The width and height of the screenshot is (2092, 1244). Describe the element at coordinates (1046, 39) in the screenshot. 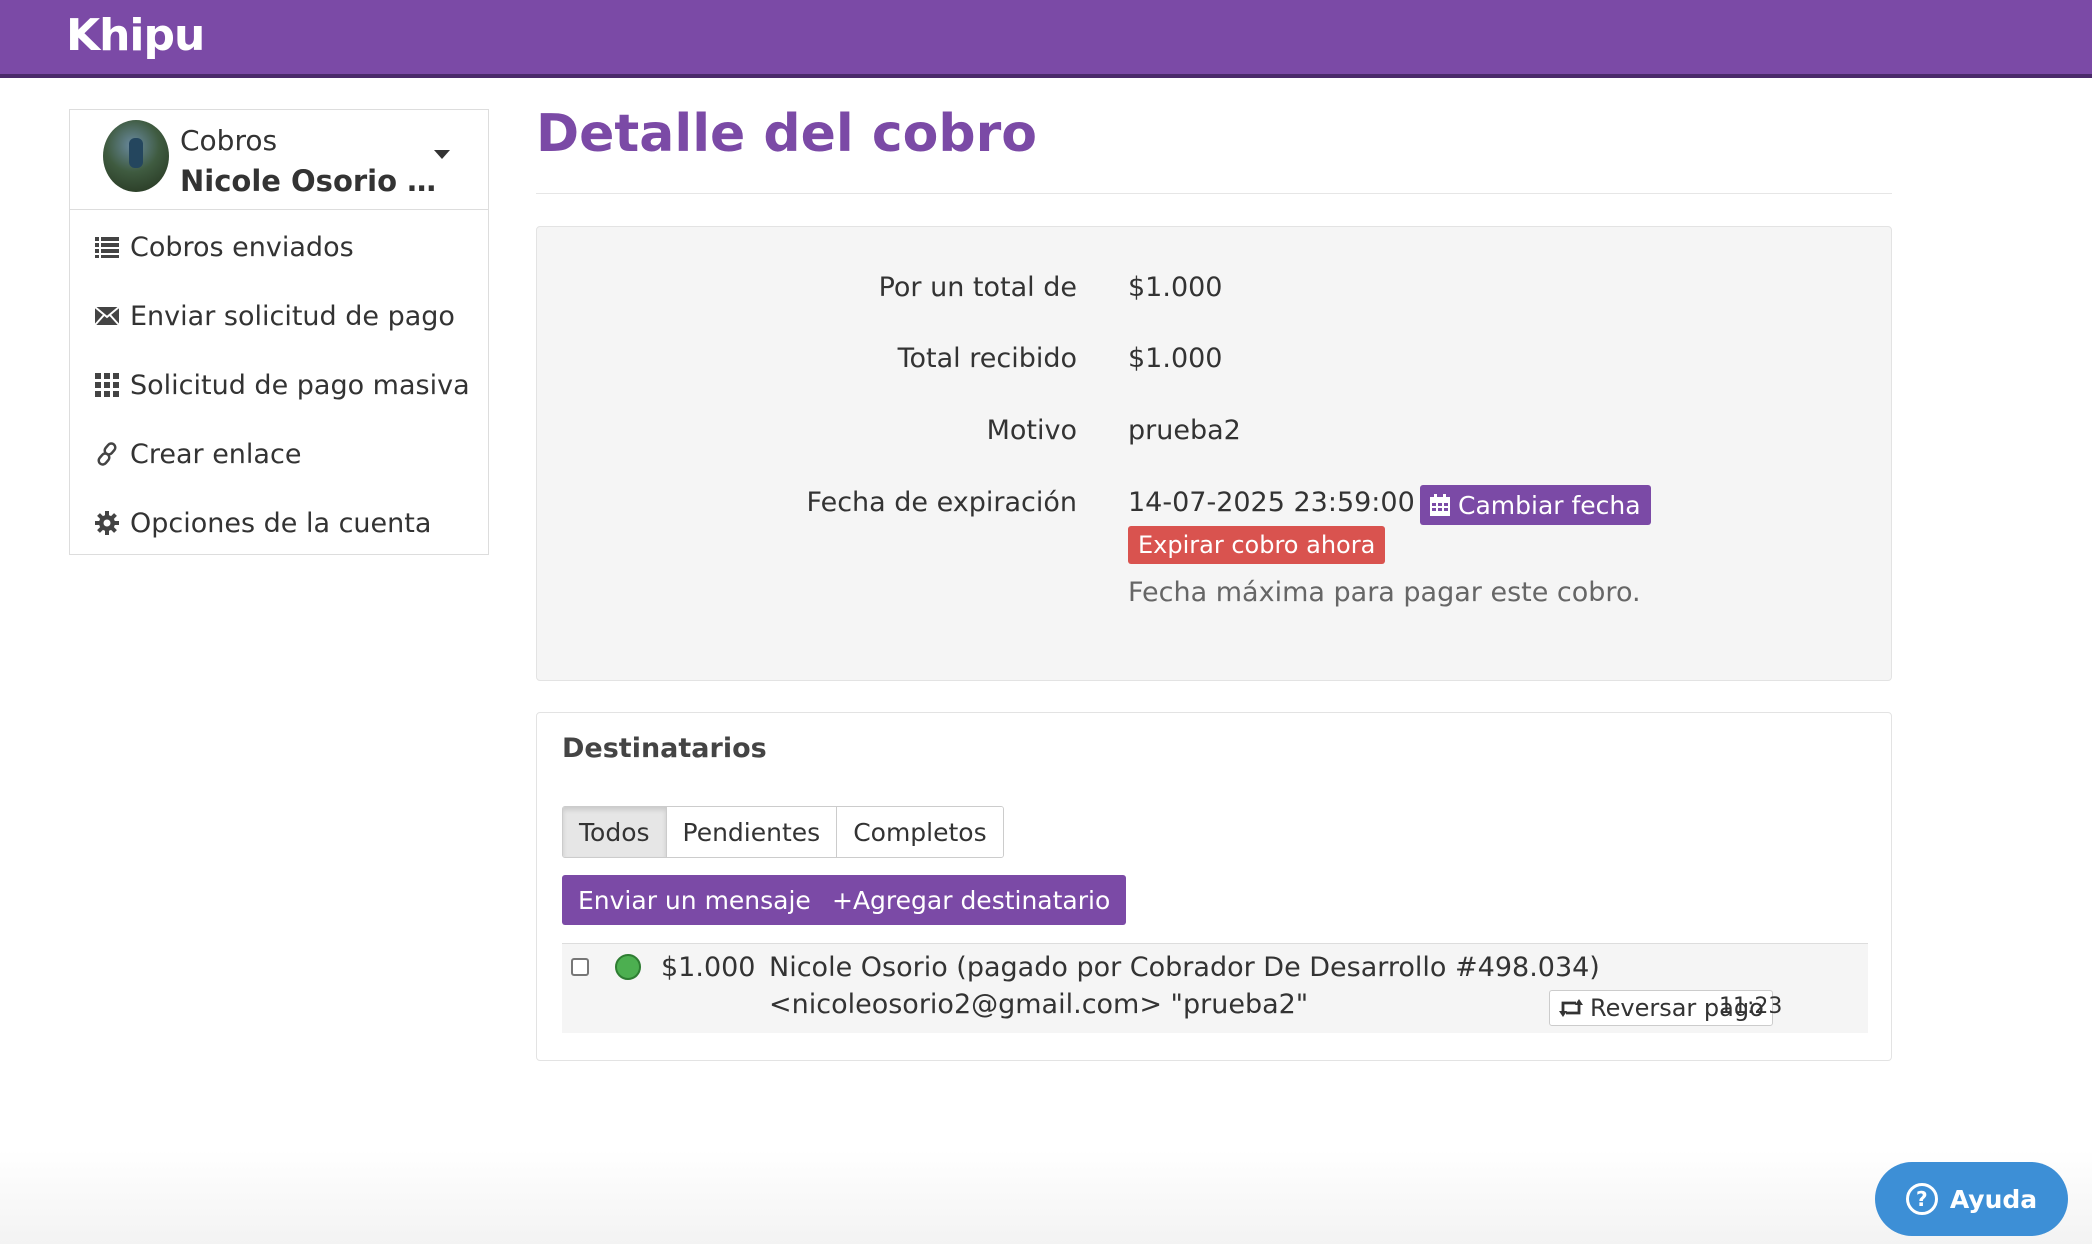

I see `top-navbar: Khipu` at that location.